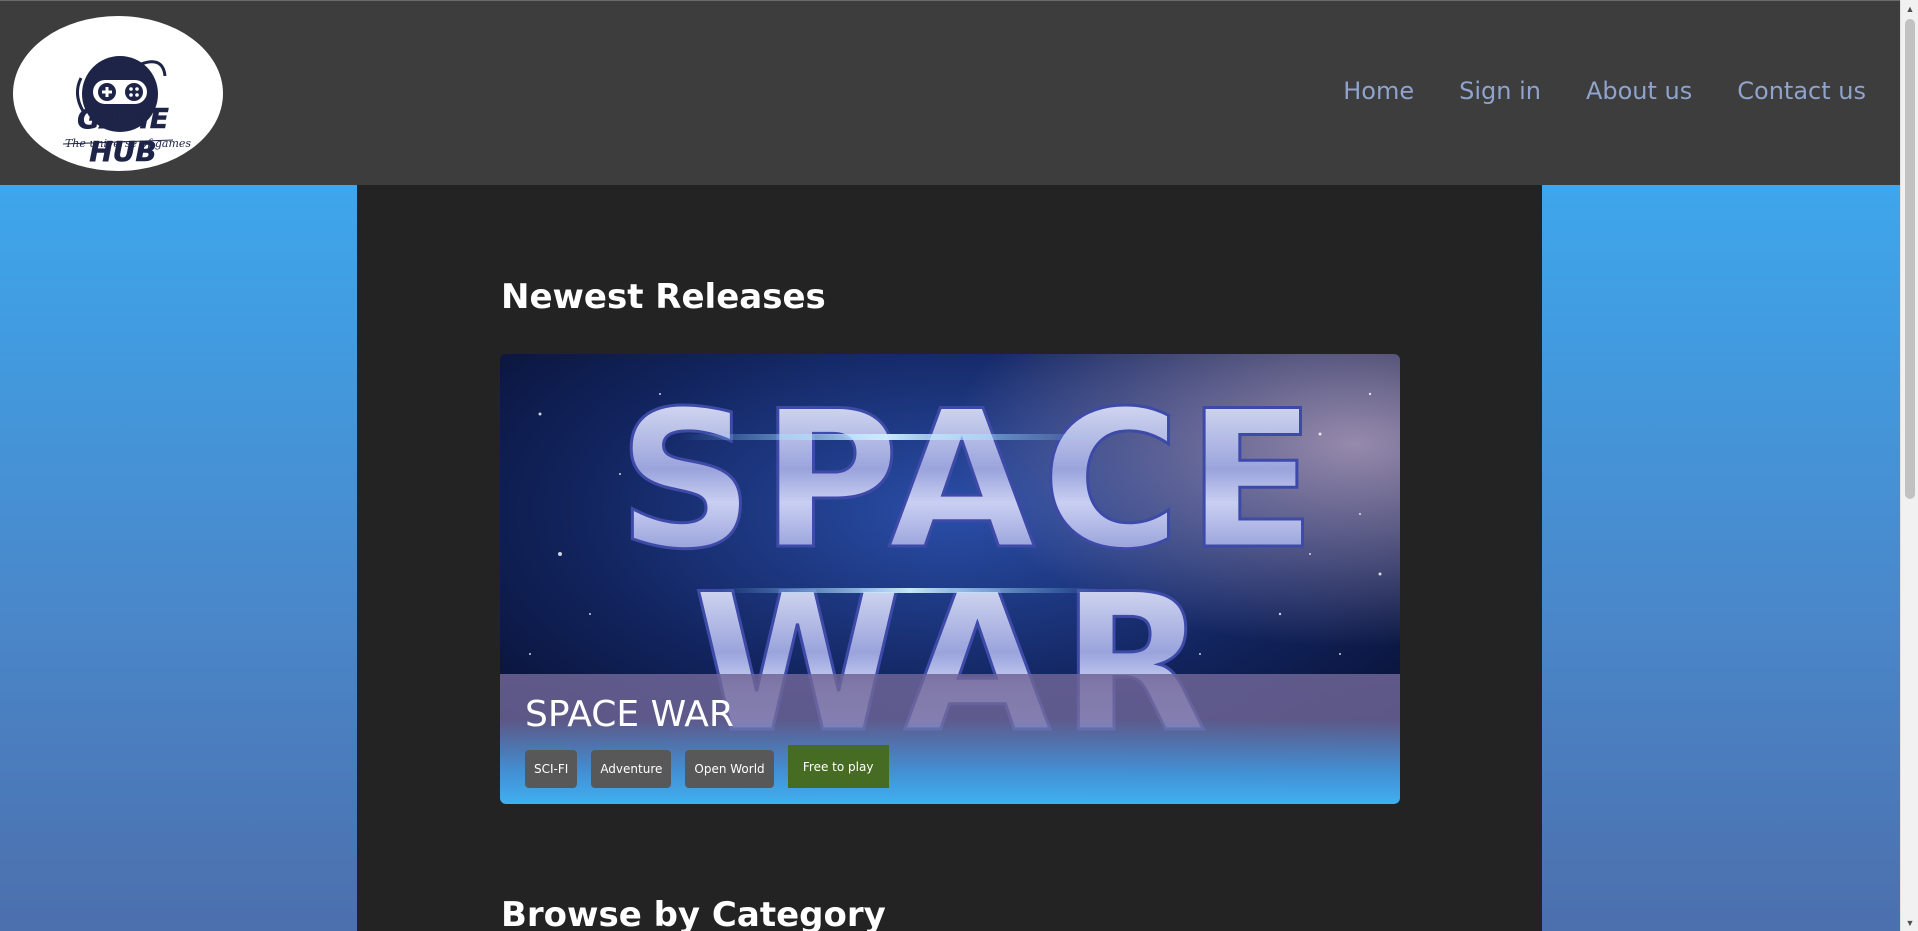  Describe the element at coordinates (1639, 91) in the screenshot. I see `nav-about-us: About us` at that location.